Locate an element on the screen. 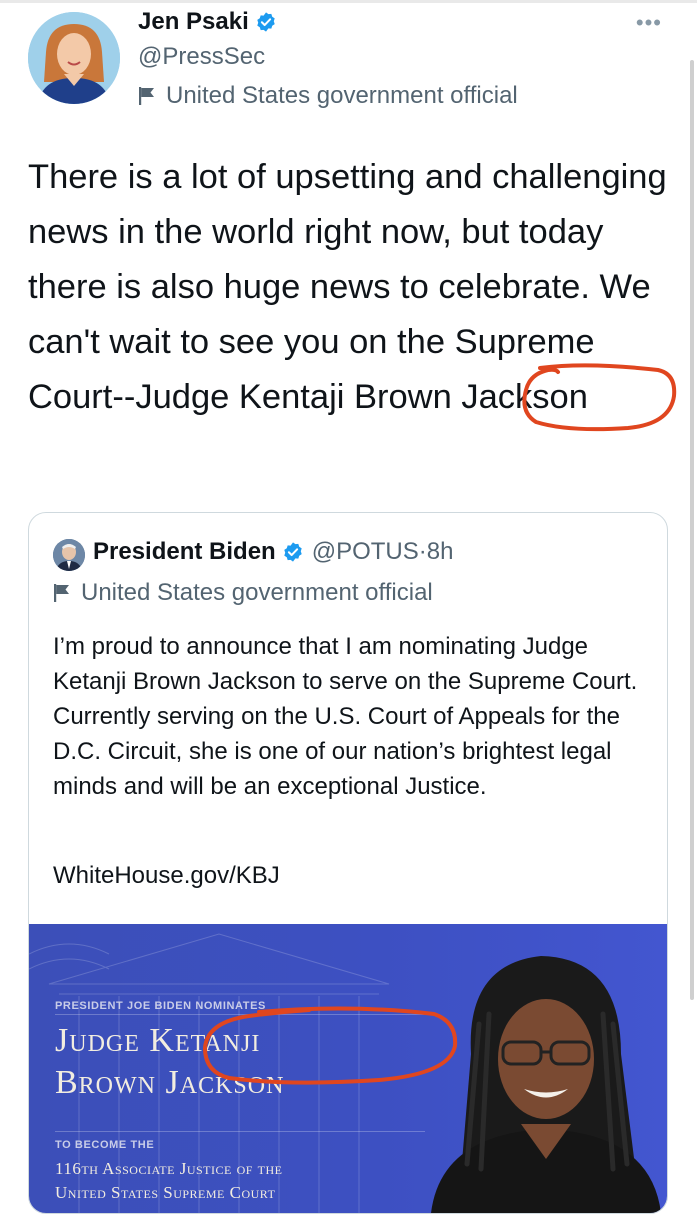  scrollbar is located at coordinates (692, 530).